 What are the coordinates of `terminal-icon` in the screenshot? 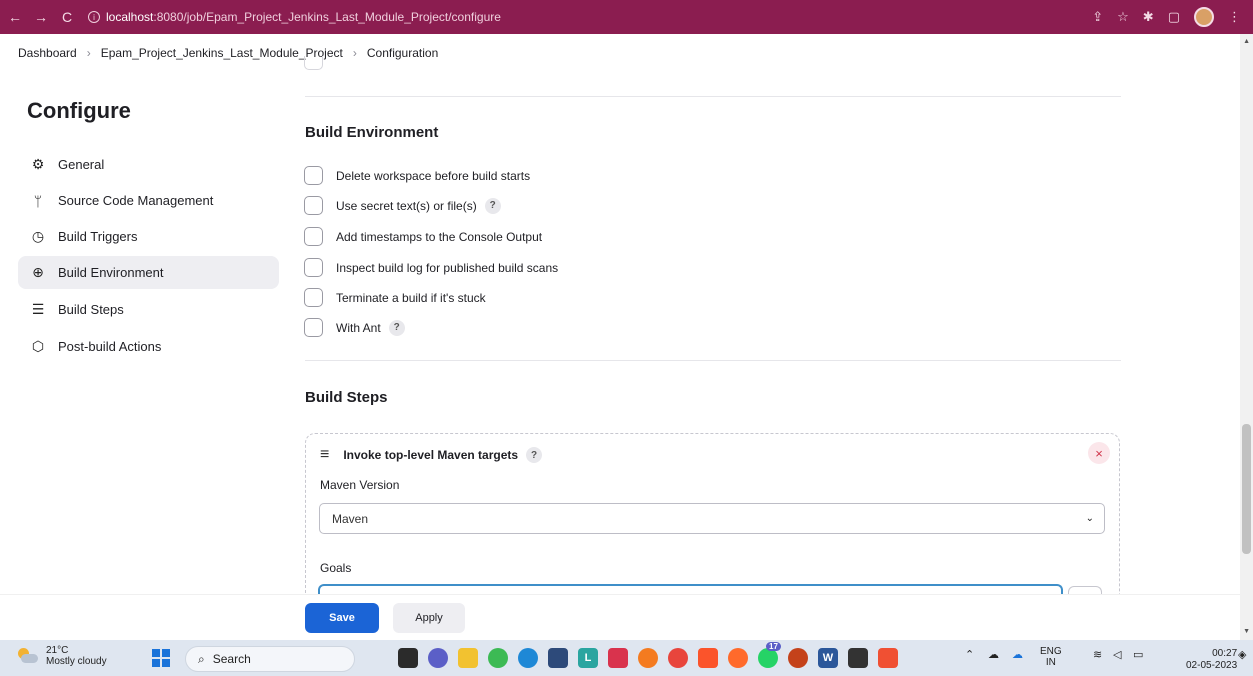 It's located at (858, 658).